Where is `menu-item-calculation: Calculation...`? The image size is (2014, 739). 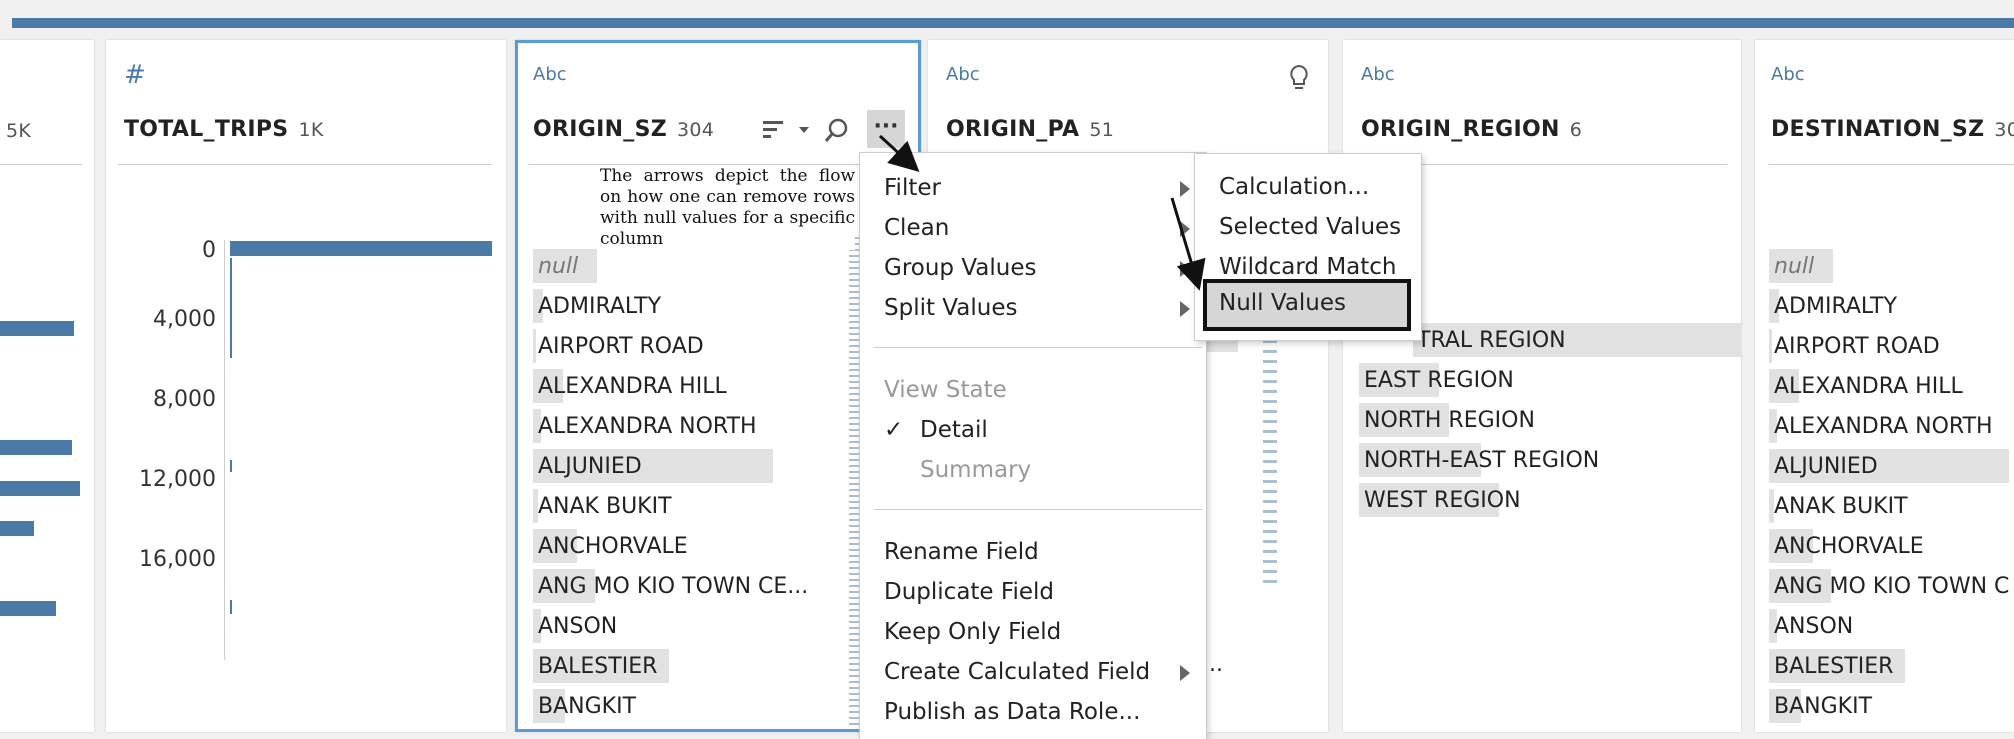
menu-item-calculation: Calculation... is located at coordinates (1294, 187).